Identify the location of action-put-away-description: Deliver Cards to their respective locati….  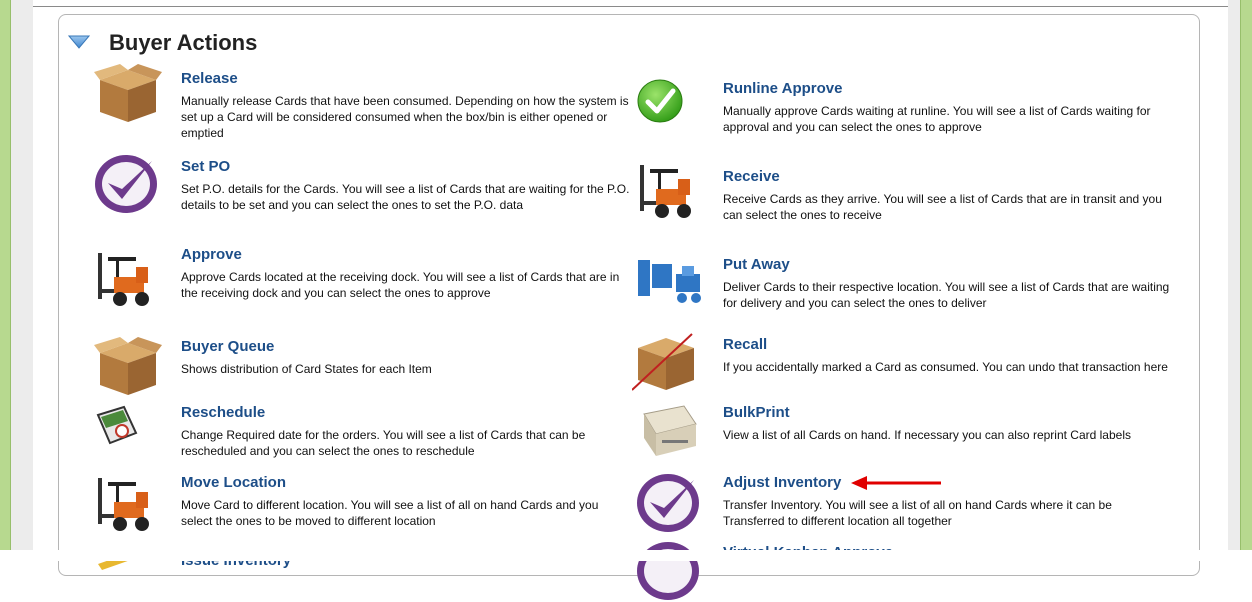
(946, 295).